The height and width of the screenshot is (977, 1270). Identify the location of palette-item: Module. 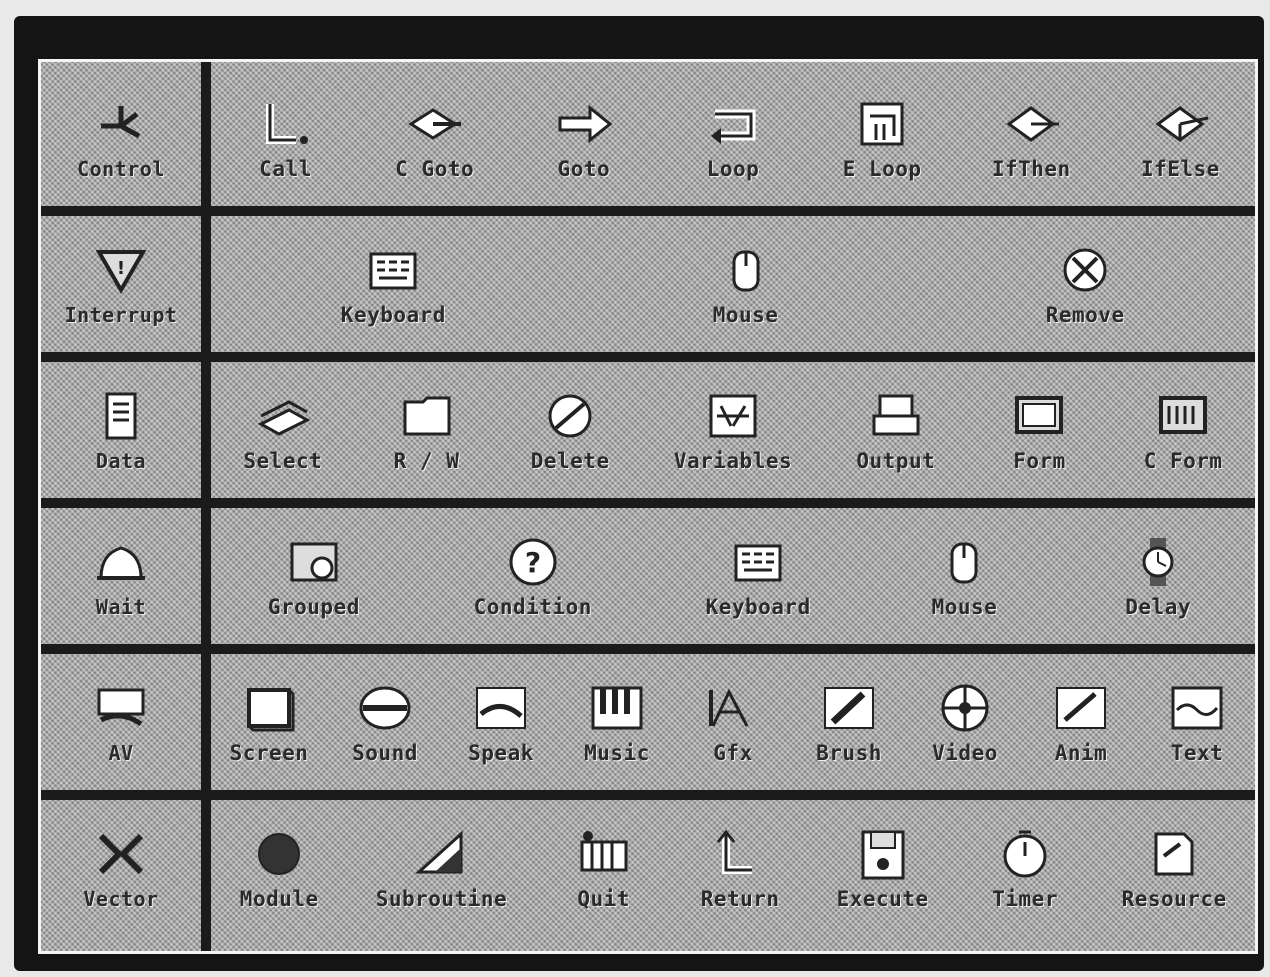
(279, 868).